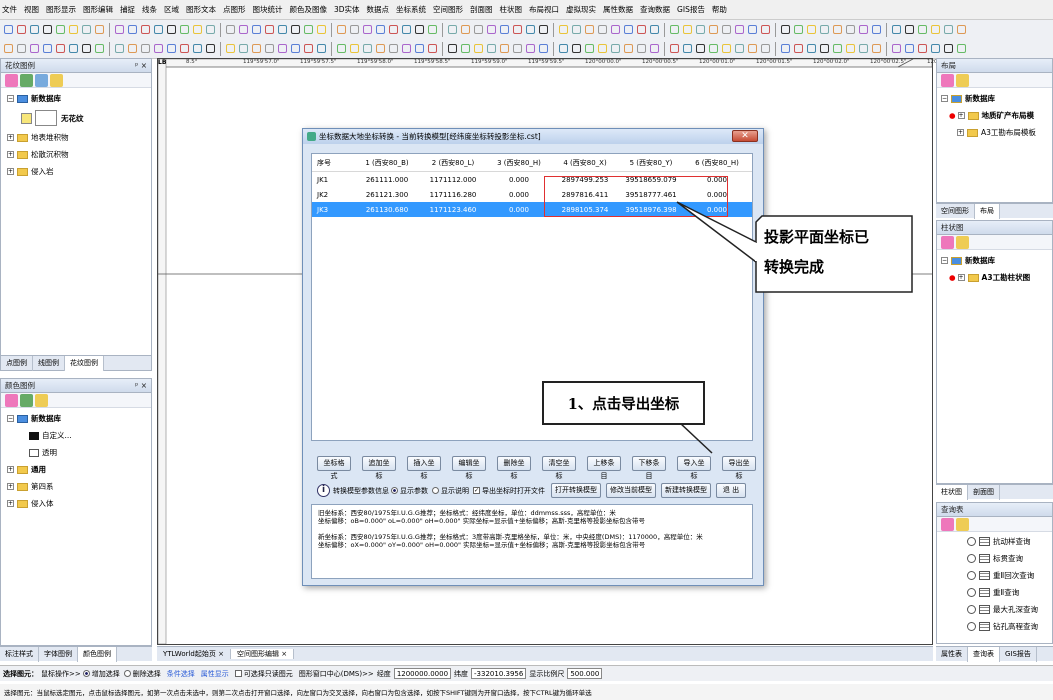 The height and width of the screenshot is (700, 1053). Describe the element at coordinates (448, 9) in the screenshot. I see `menu-item: 空间图形` at that location.